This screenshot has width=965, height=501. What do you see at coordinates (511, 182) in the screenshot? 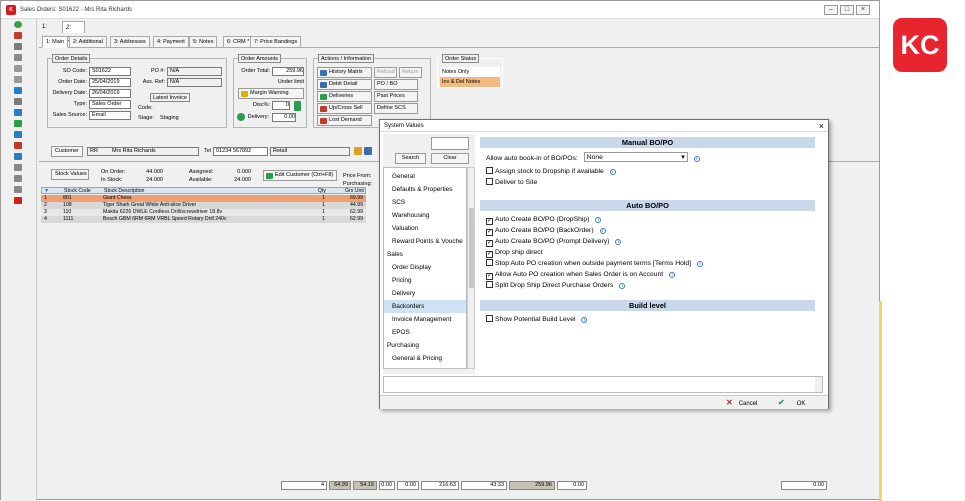
I see `option-row: Deliver to Site` at bounding box center [511, 182].